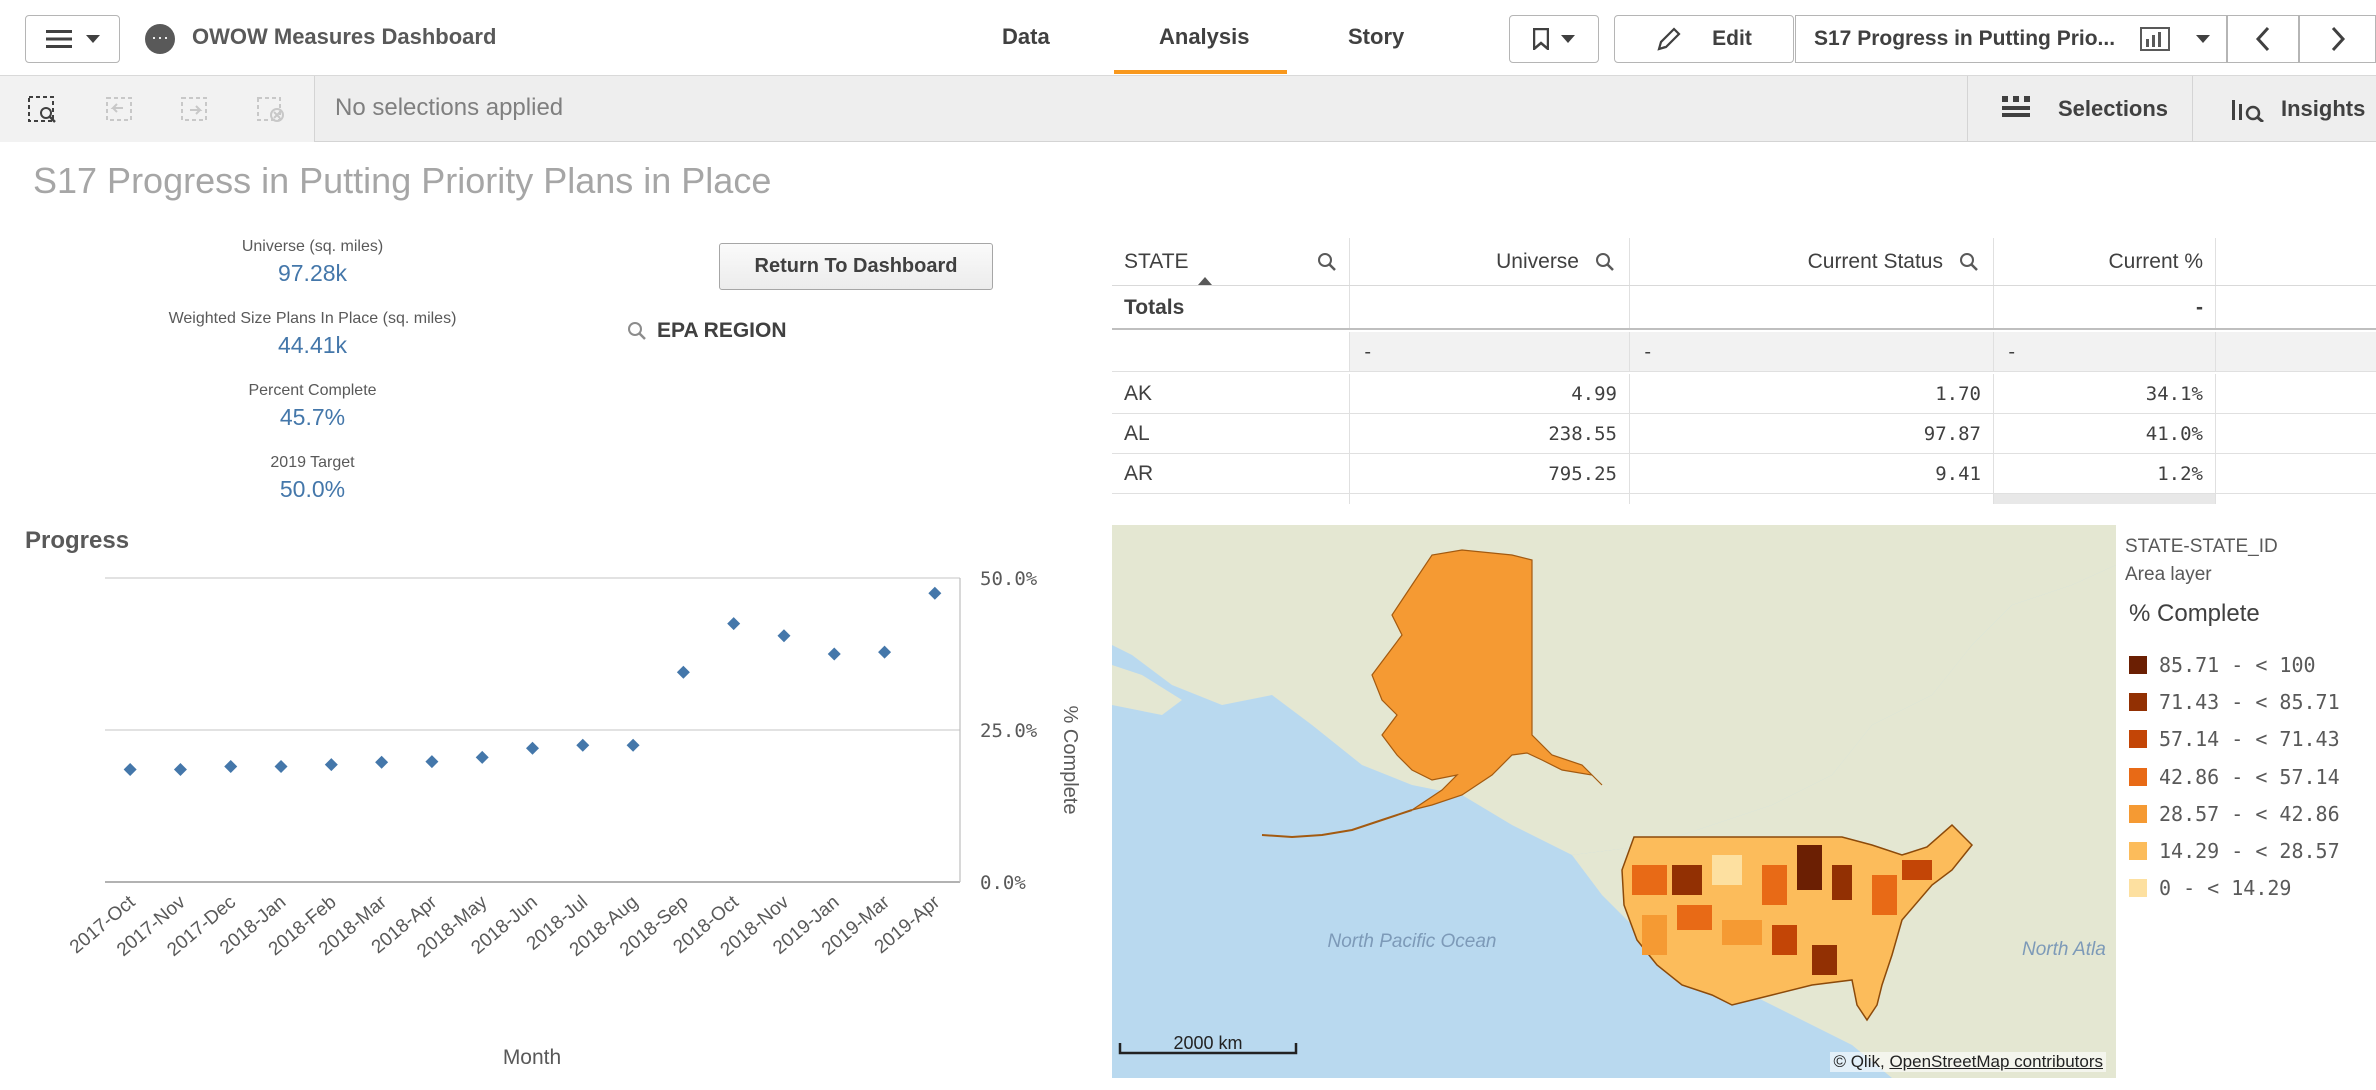 This screenshot has height=1090, width=2376. What do you see at coordinates (1744, 434) in the screenshot?
I see `table-row: AL 238.55 97.87 41.0%` at bounding box center [1744, 434].